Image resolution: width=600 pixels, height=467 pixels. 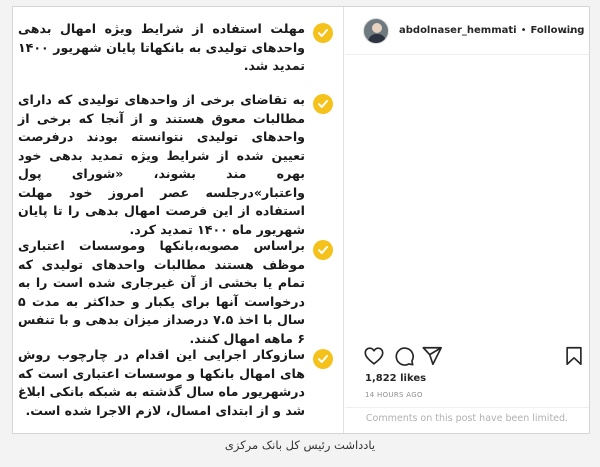 What do you see at coordinates (467, 358) in the screenshot?
I see `action-bar` at bounding box center [467, 358].